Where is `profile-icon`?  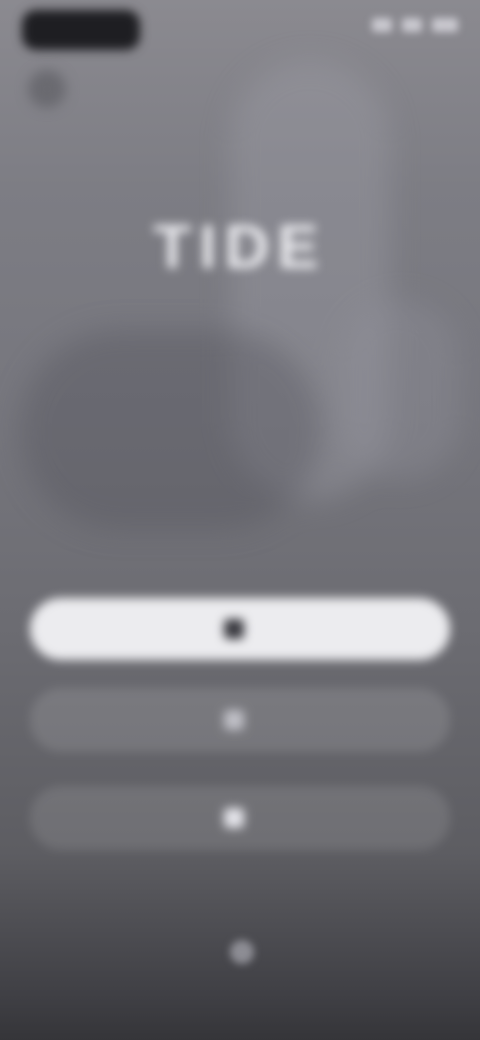 profile-icon is located at coordinates (47, 89).